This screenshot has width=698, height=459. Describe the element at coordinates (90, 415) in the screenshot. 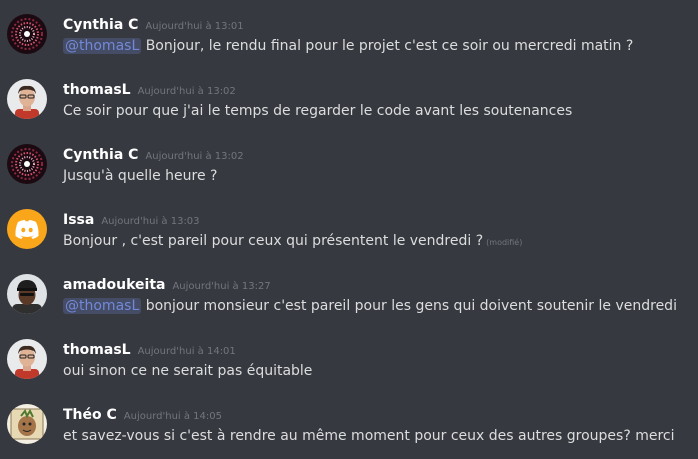

I see `username: Théo C` at that location.